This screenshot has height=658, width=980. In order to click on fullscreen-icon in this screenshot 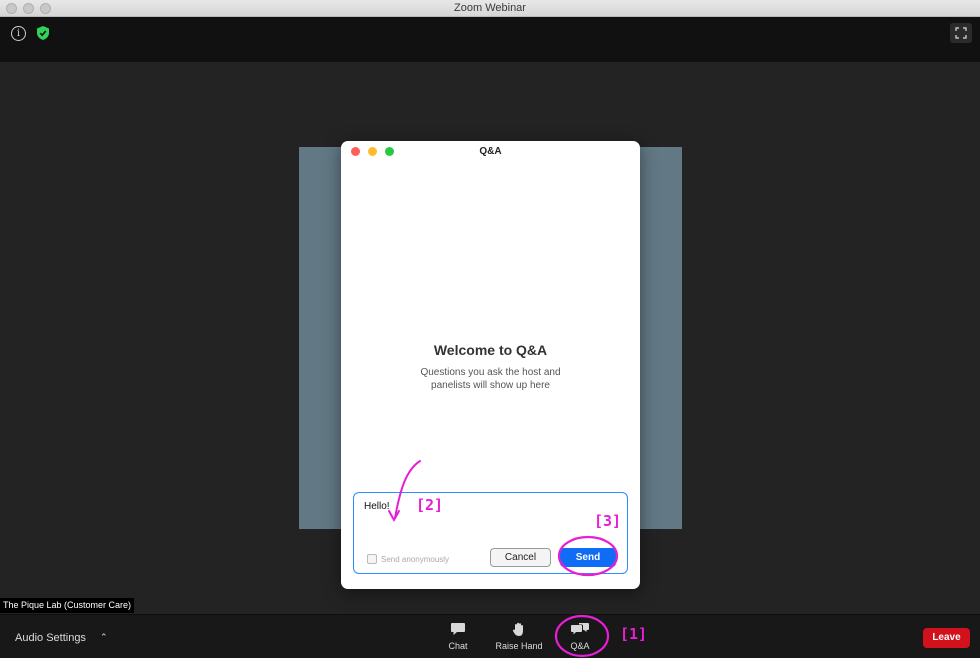, I will do `click(961, 33)`.